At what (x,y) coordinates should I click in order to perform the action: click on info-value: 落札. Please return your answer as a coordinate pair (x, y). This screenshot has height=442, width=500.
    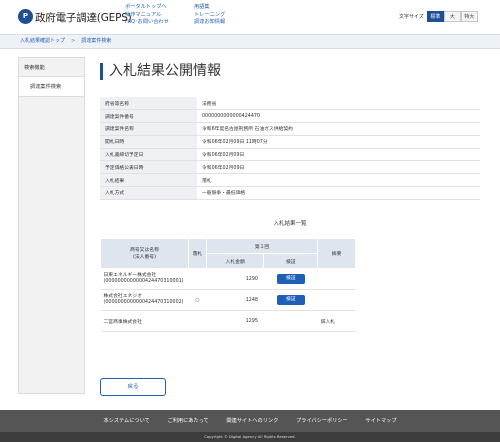
    Looking at the image, I should click on (338, 180).